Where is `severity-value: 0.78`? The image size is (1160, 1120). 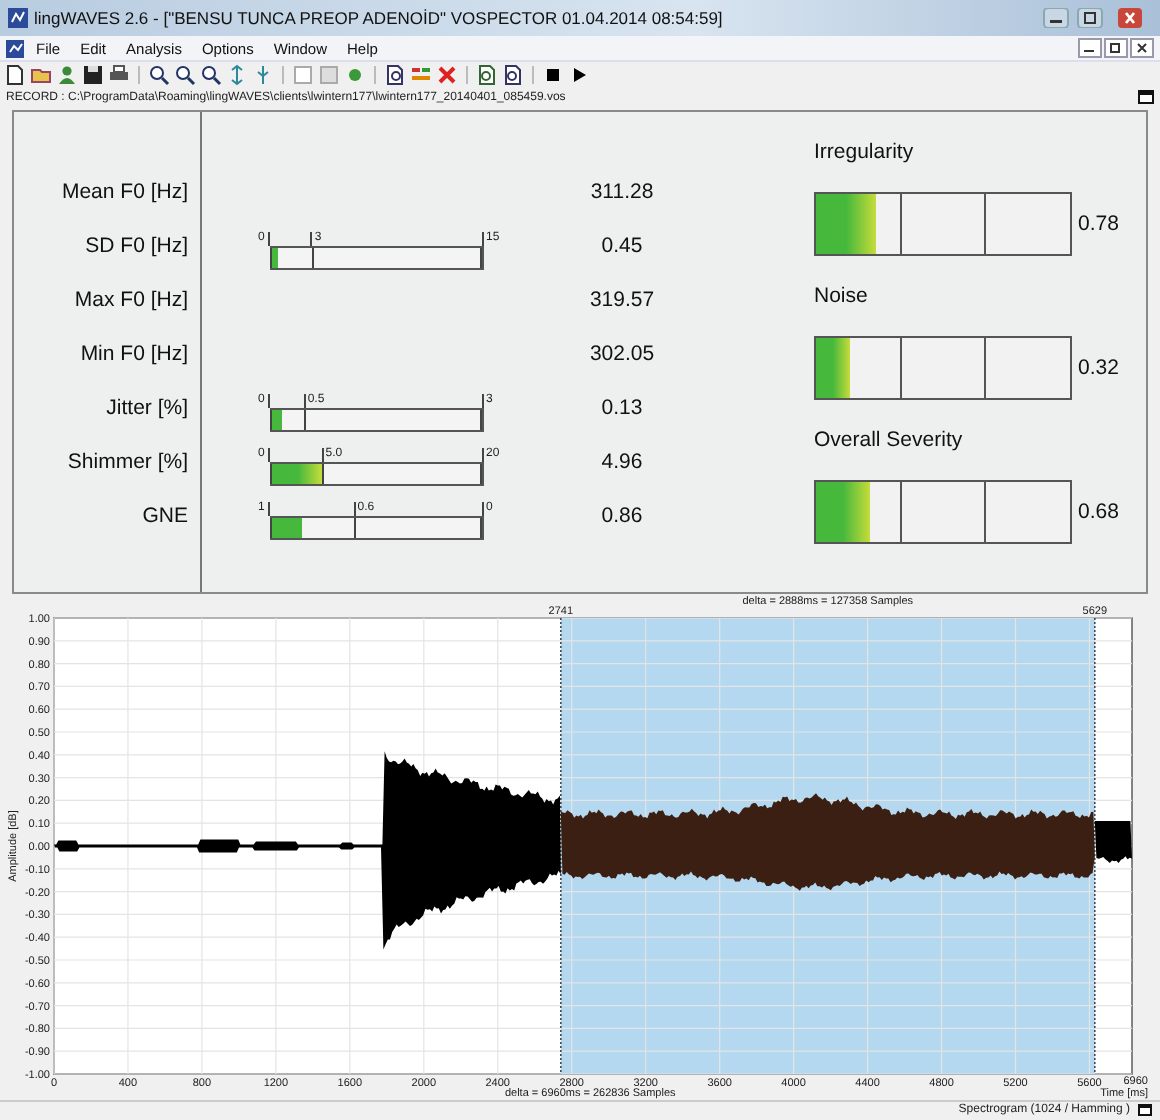
severity-value: 0.78 is located at coordinates (1098, 224).